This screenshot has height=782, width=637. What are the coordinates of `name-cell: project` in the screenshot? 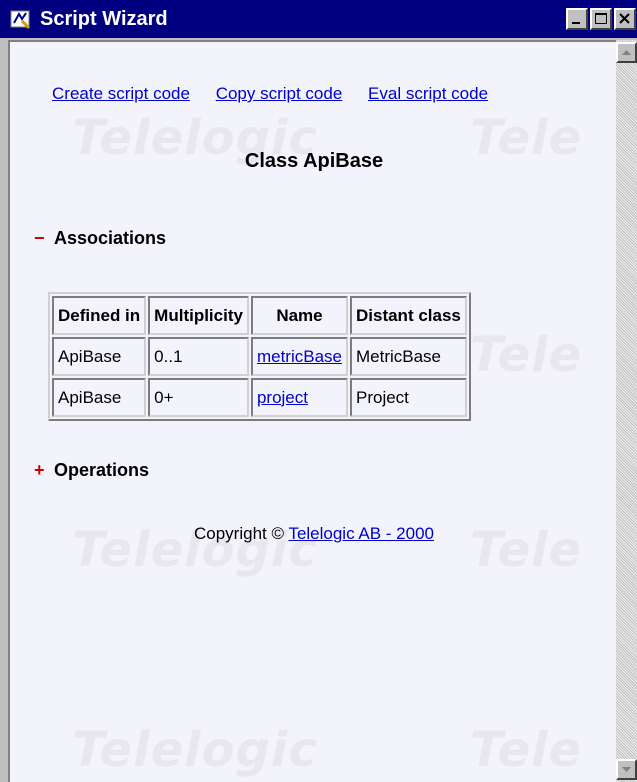 It's located at (299, 397).